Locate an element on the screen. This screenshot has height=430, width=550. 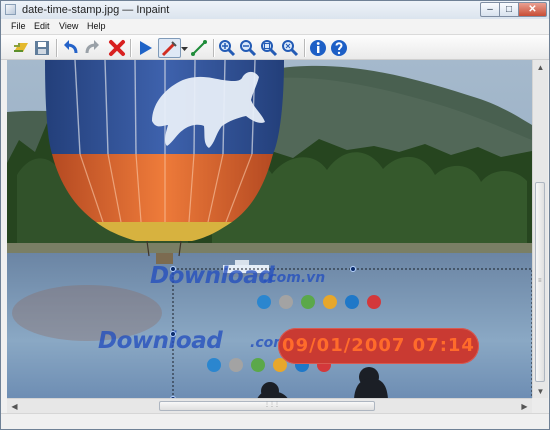
run-icon is located at coordinates (146, 48).